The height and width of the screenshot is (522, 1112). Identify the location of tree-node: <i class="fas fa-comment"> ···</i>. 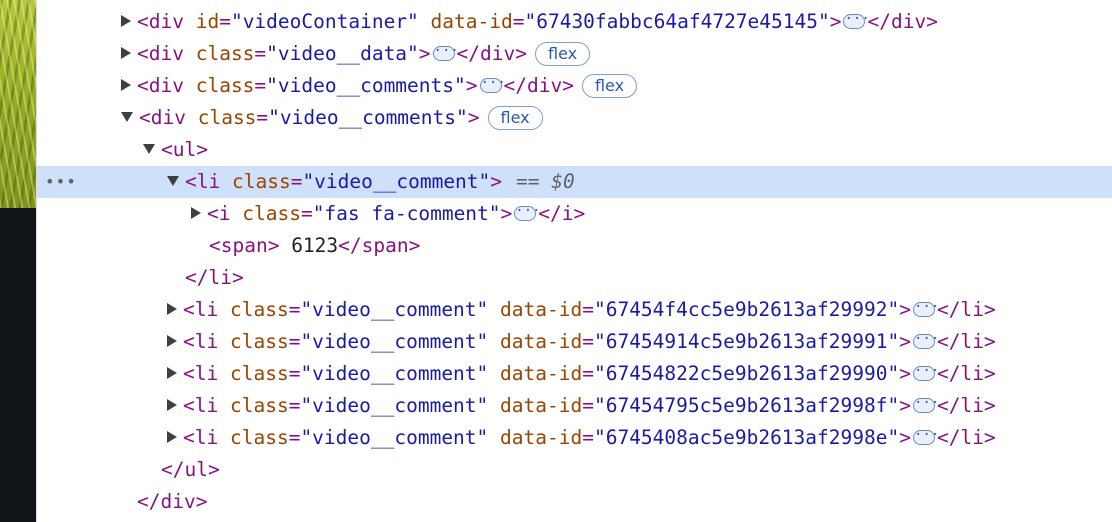
(574, 214).